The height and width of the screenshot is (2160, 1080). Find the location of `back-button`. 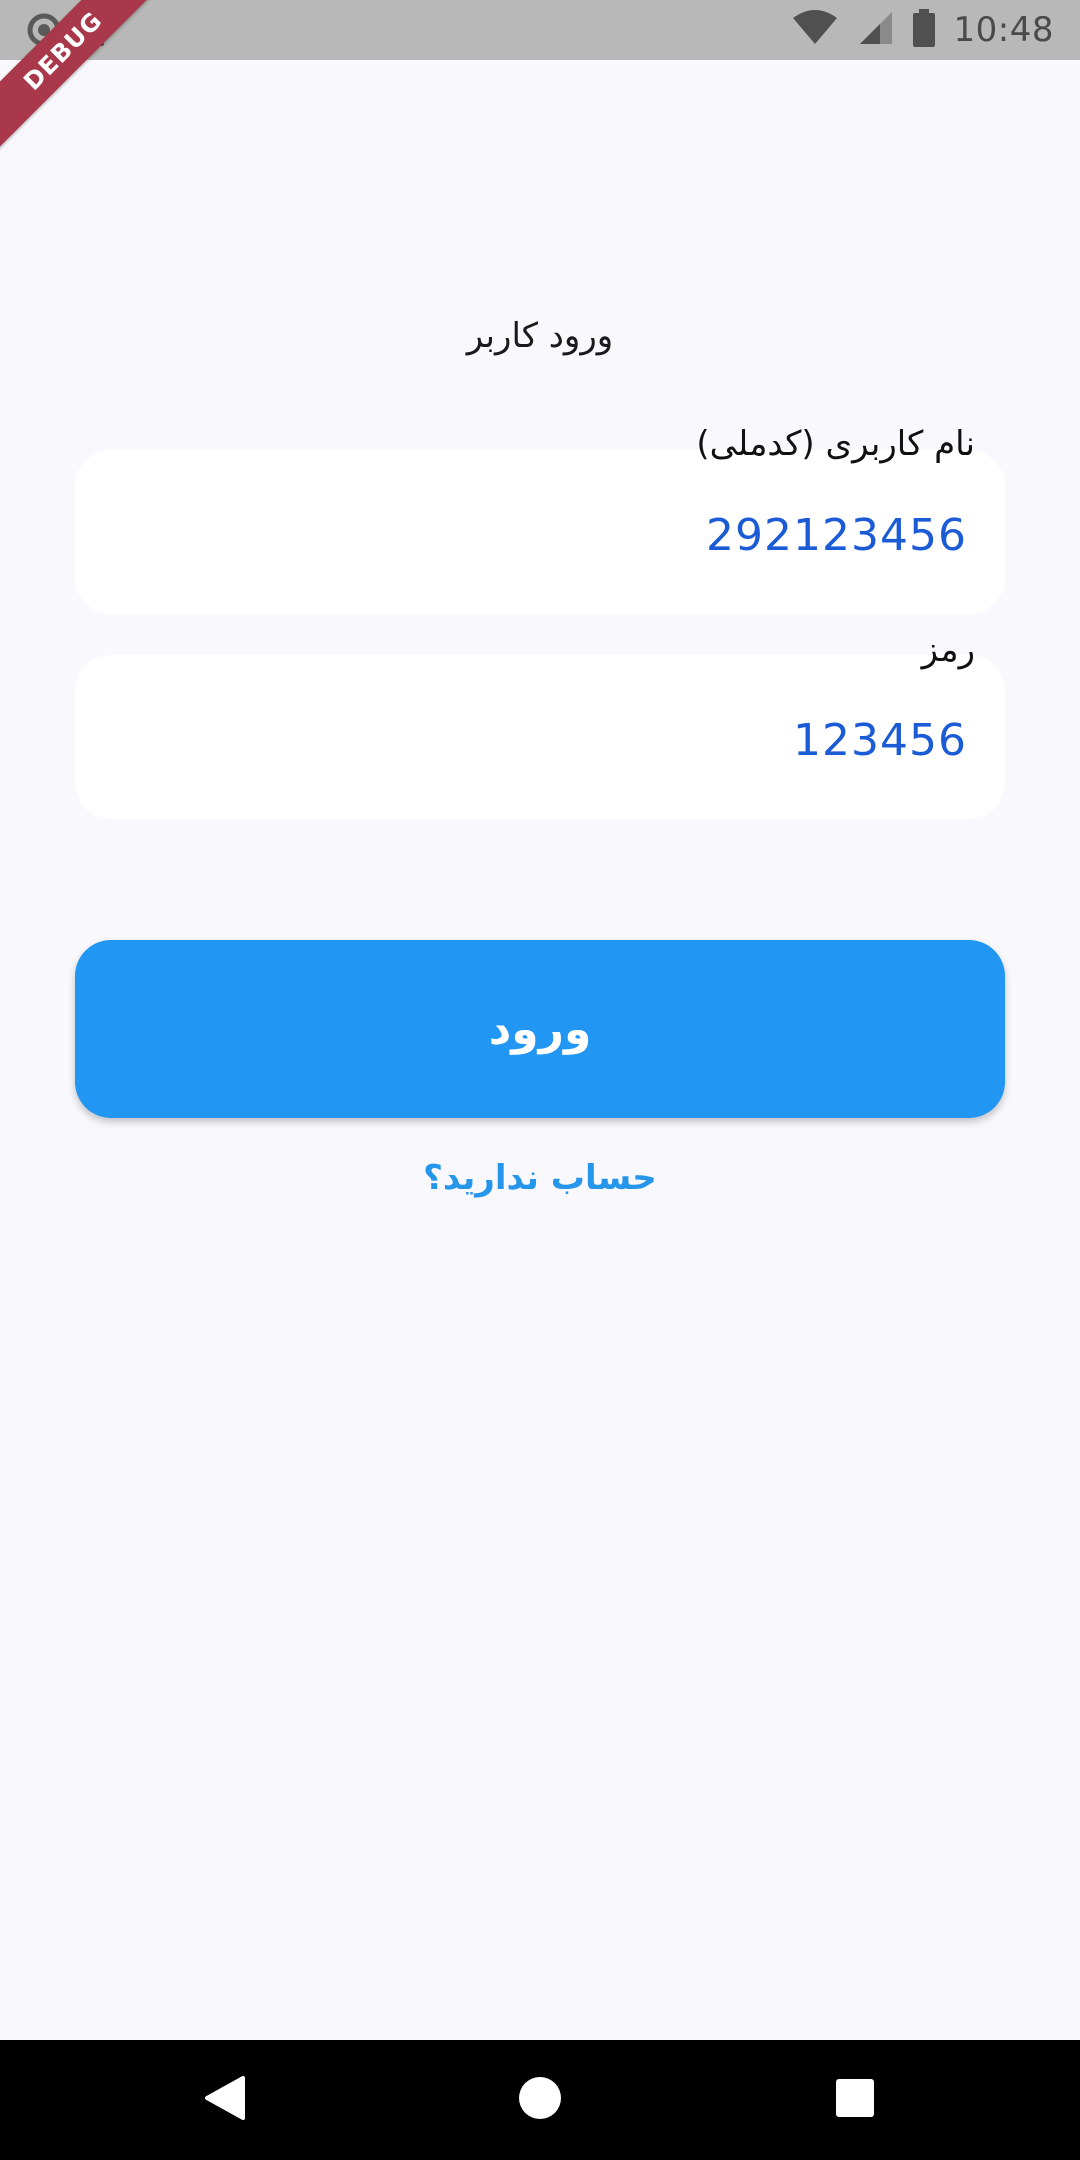

back-button is located at coordinates (225, 2100).